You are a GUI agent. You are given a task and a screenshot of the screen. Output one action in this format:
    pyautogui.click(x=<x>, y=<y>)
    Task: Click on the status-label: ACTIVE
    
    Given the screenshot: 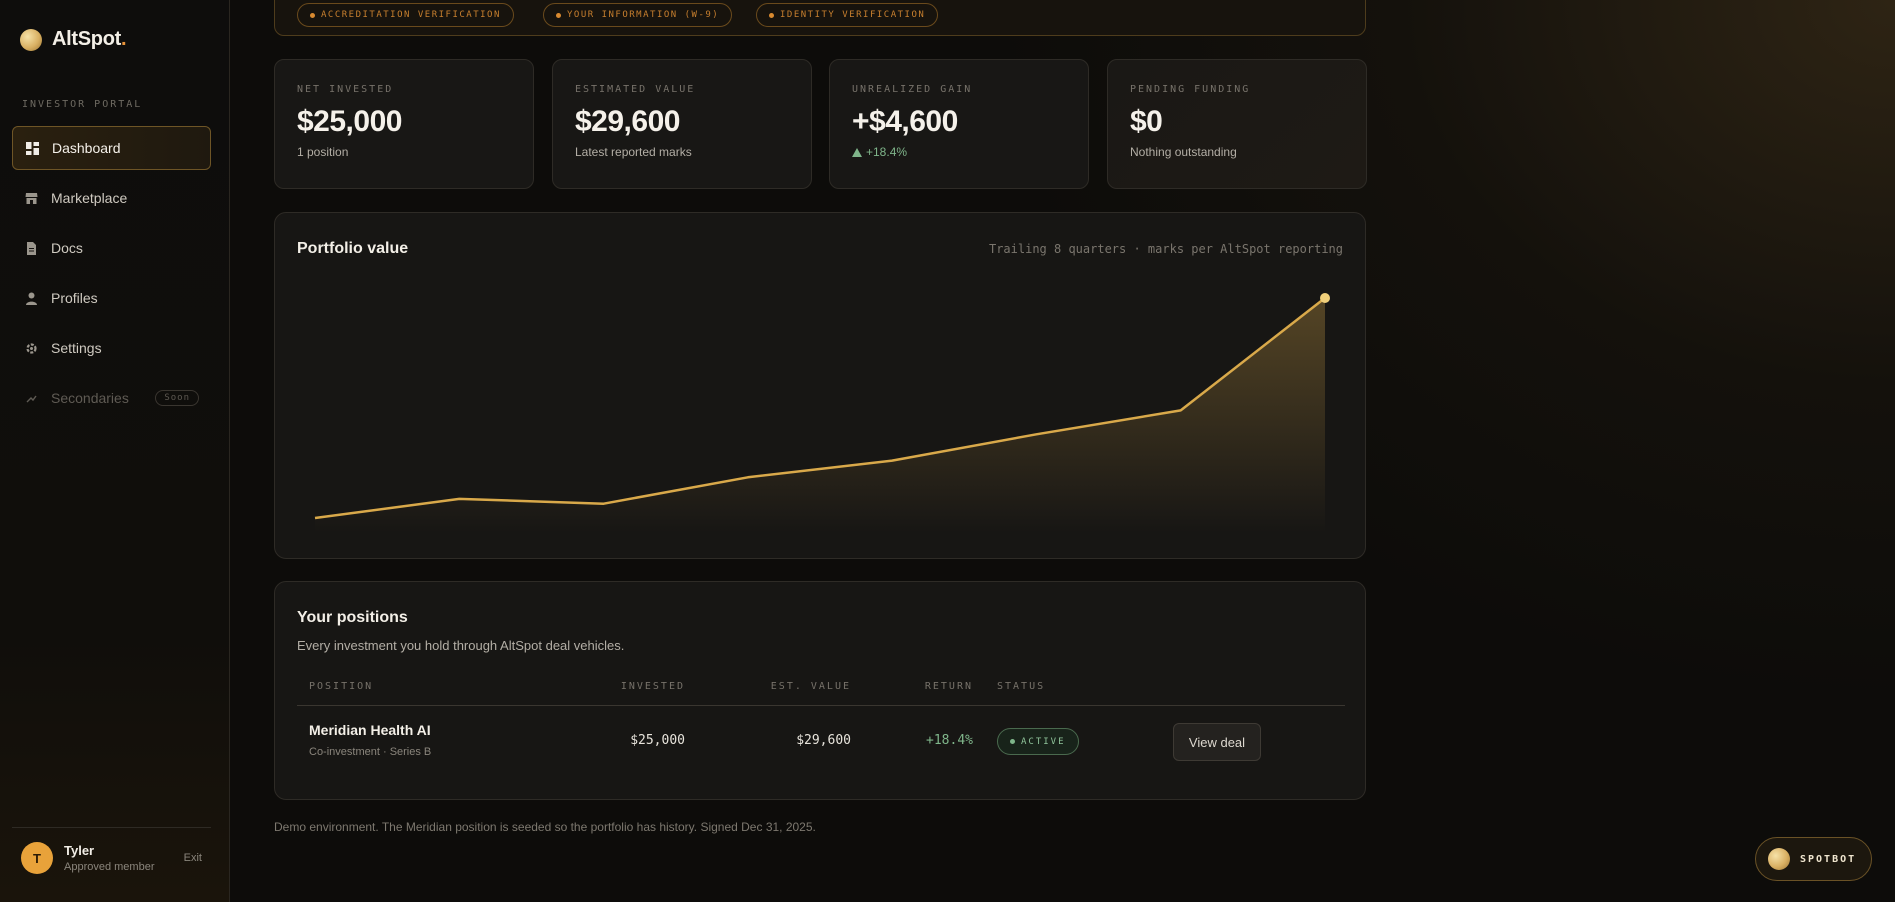 What is the action you would take?
    pyautogui.click(x=1043, y=741)
    